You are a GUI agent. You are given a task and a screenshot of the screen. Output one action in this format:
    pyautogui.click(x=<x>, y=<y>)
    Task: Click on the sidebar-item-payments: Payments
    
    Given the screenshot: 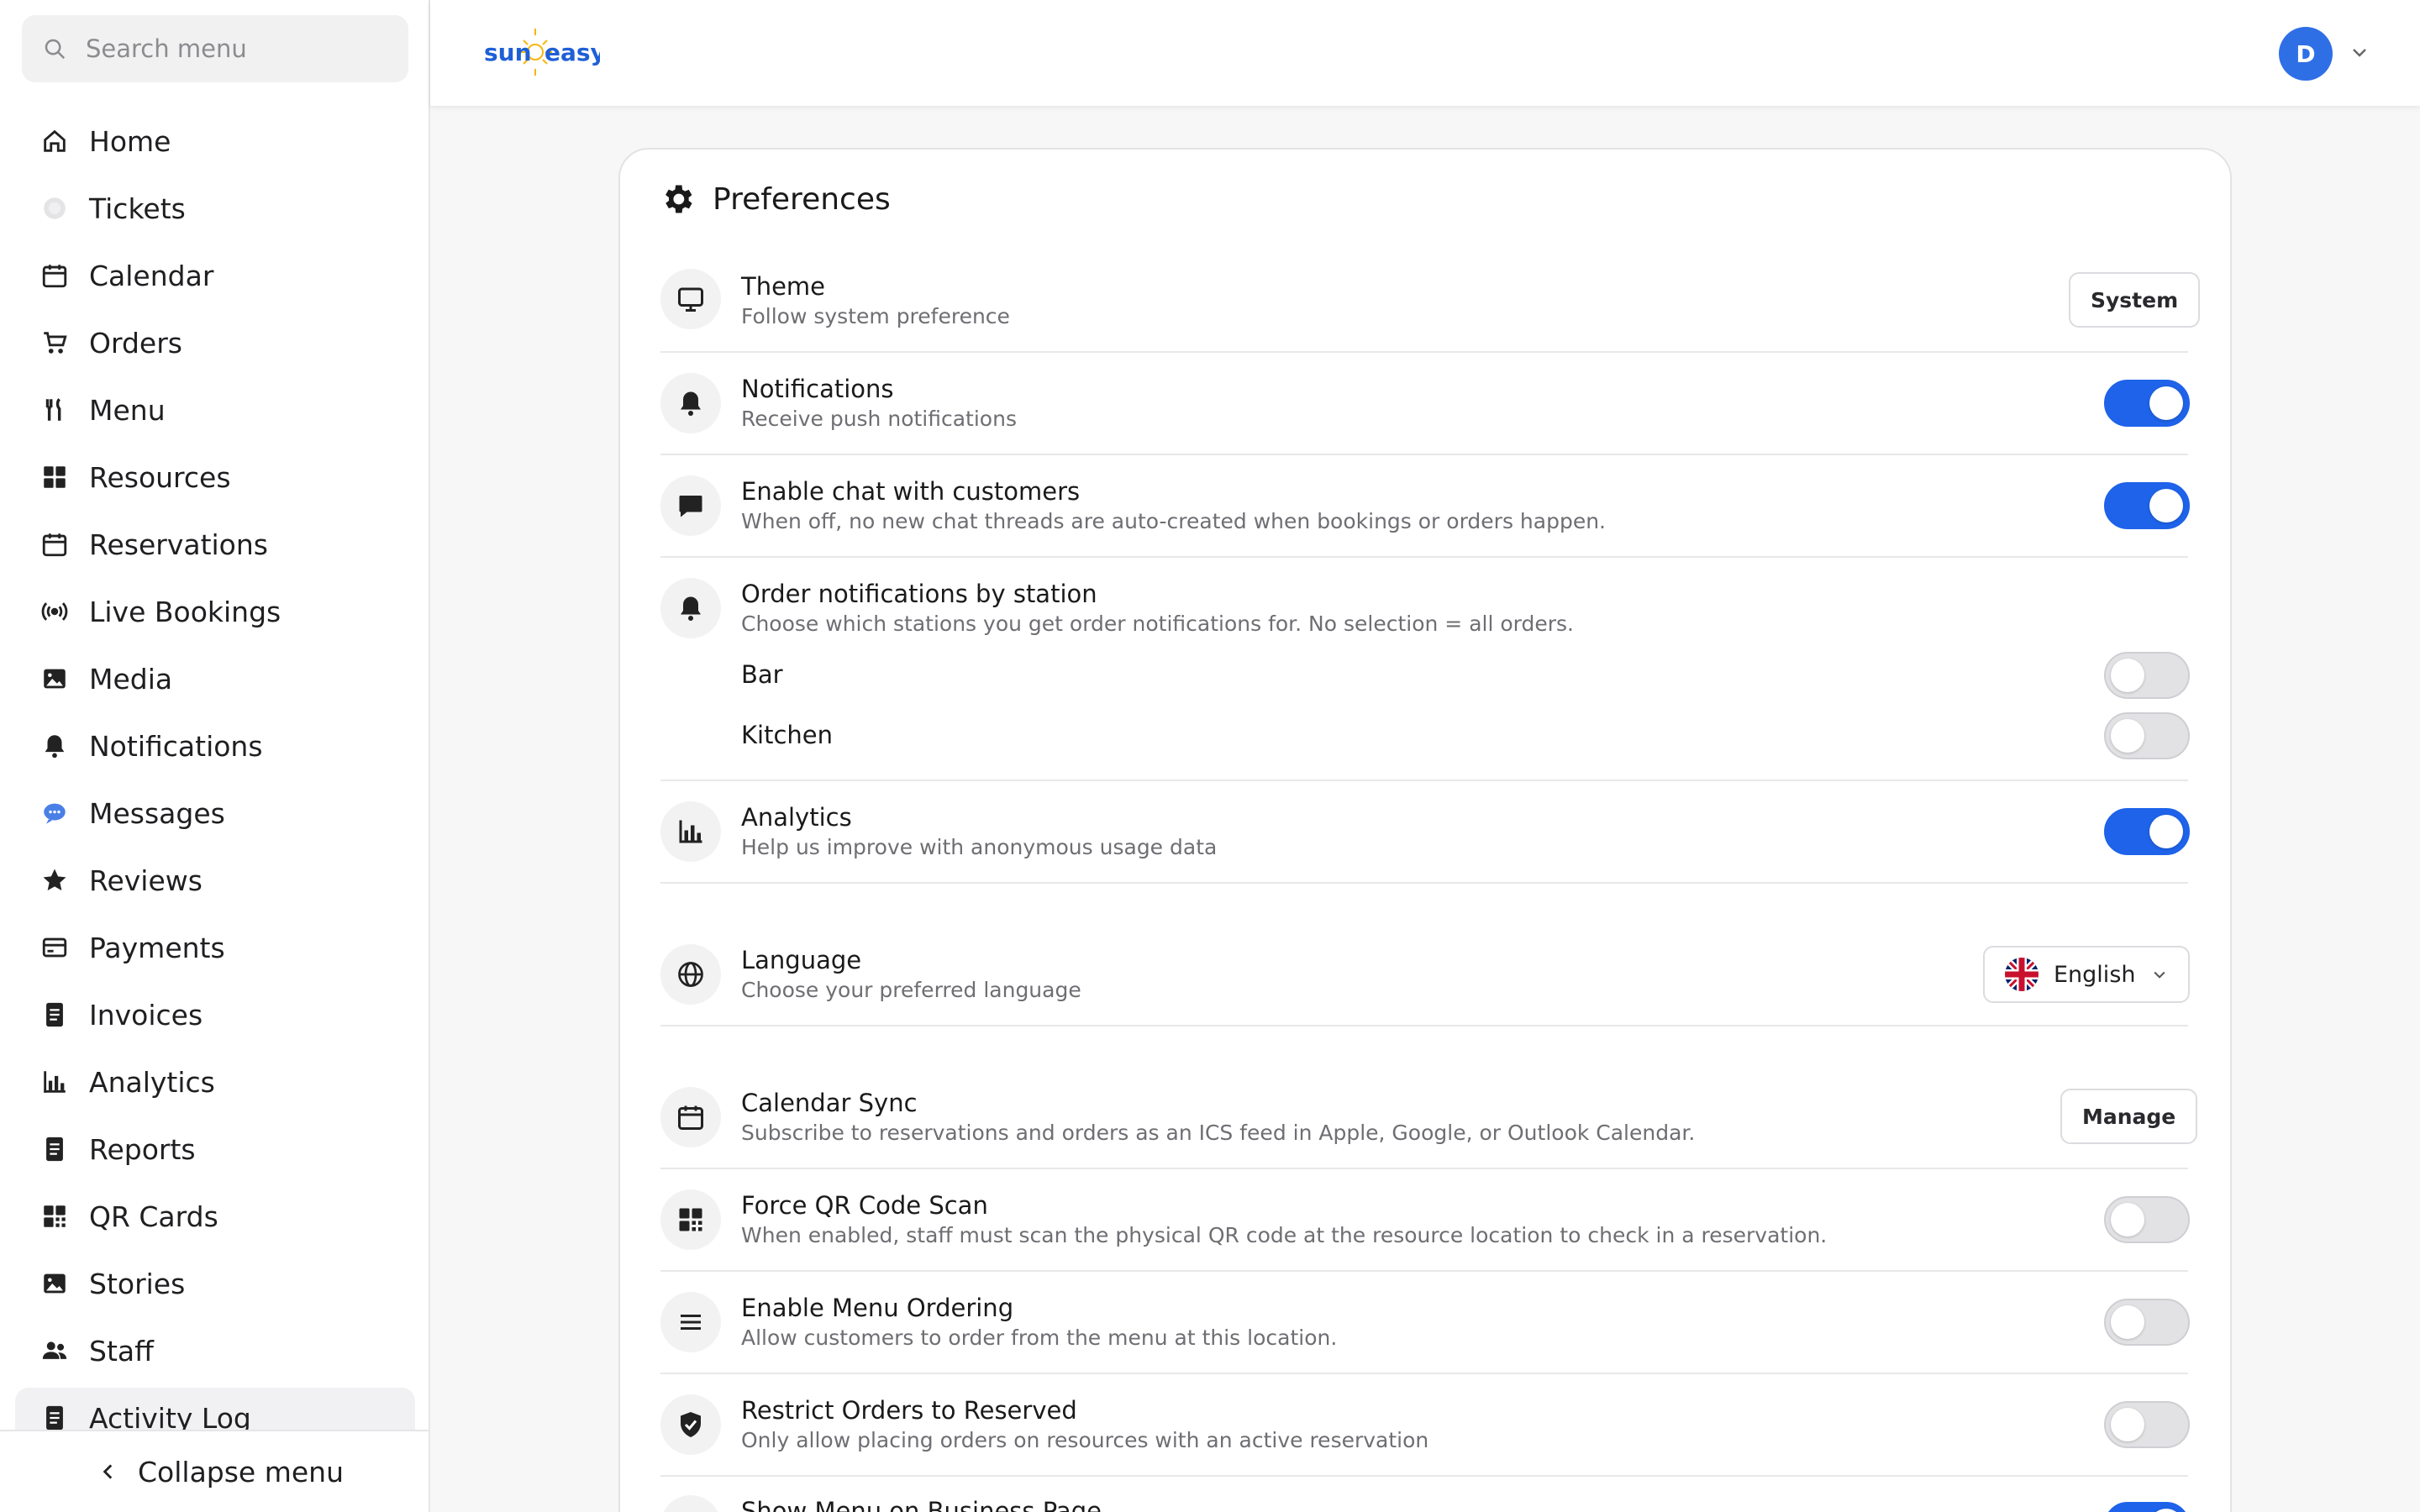 What is the action you would take?
    pyautogui.click(x=215, y=947)
    